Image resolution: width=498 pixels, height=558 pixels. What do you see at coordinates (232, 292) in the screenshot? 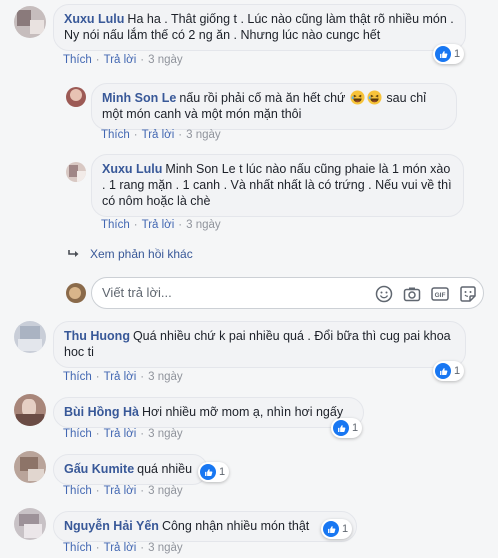
I see `reply-input` at bounding box center [232, 292].